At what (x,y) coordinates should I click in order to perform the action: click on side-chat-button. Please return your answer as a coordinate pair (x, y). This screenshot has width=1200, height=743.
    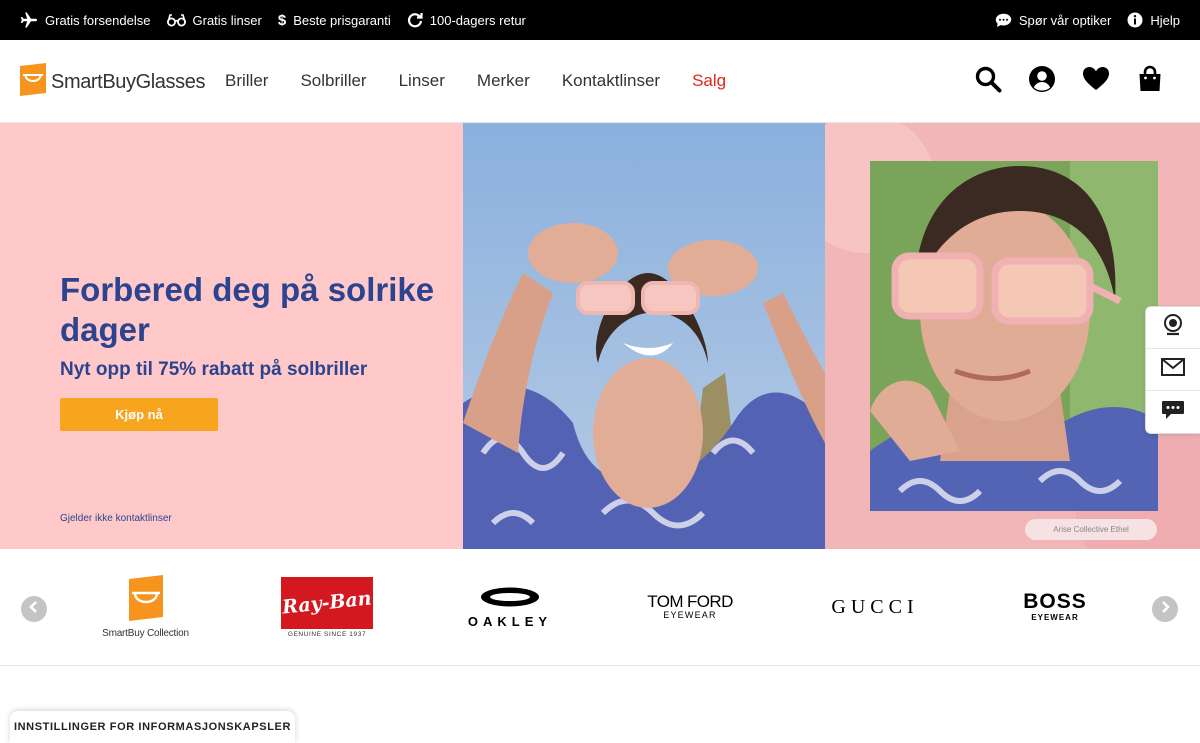
    Looking at the image, I should click on (1173, 412).